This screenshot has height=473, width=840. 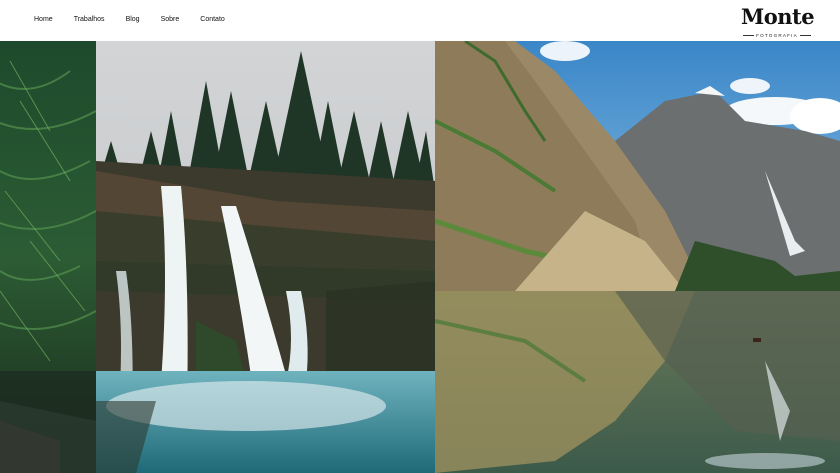 I want to click on nav-contato-link: Contato, so click(x=212, y=20).